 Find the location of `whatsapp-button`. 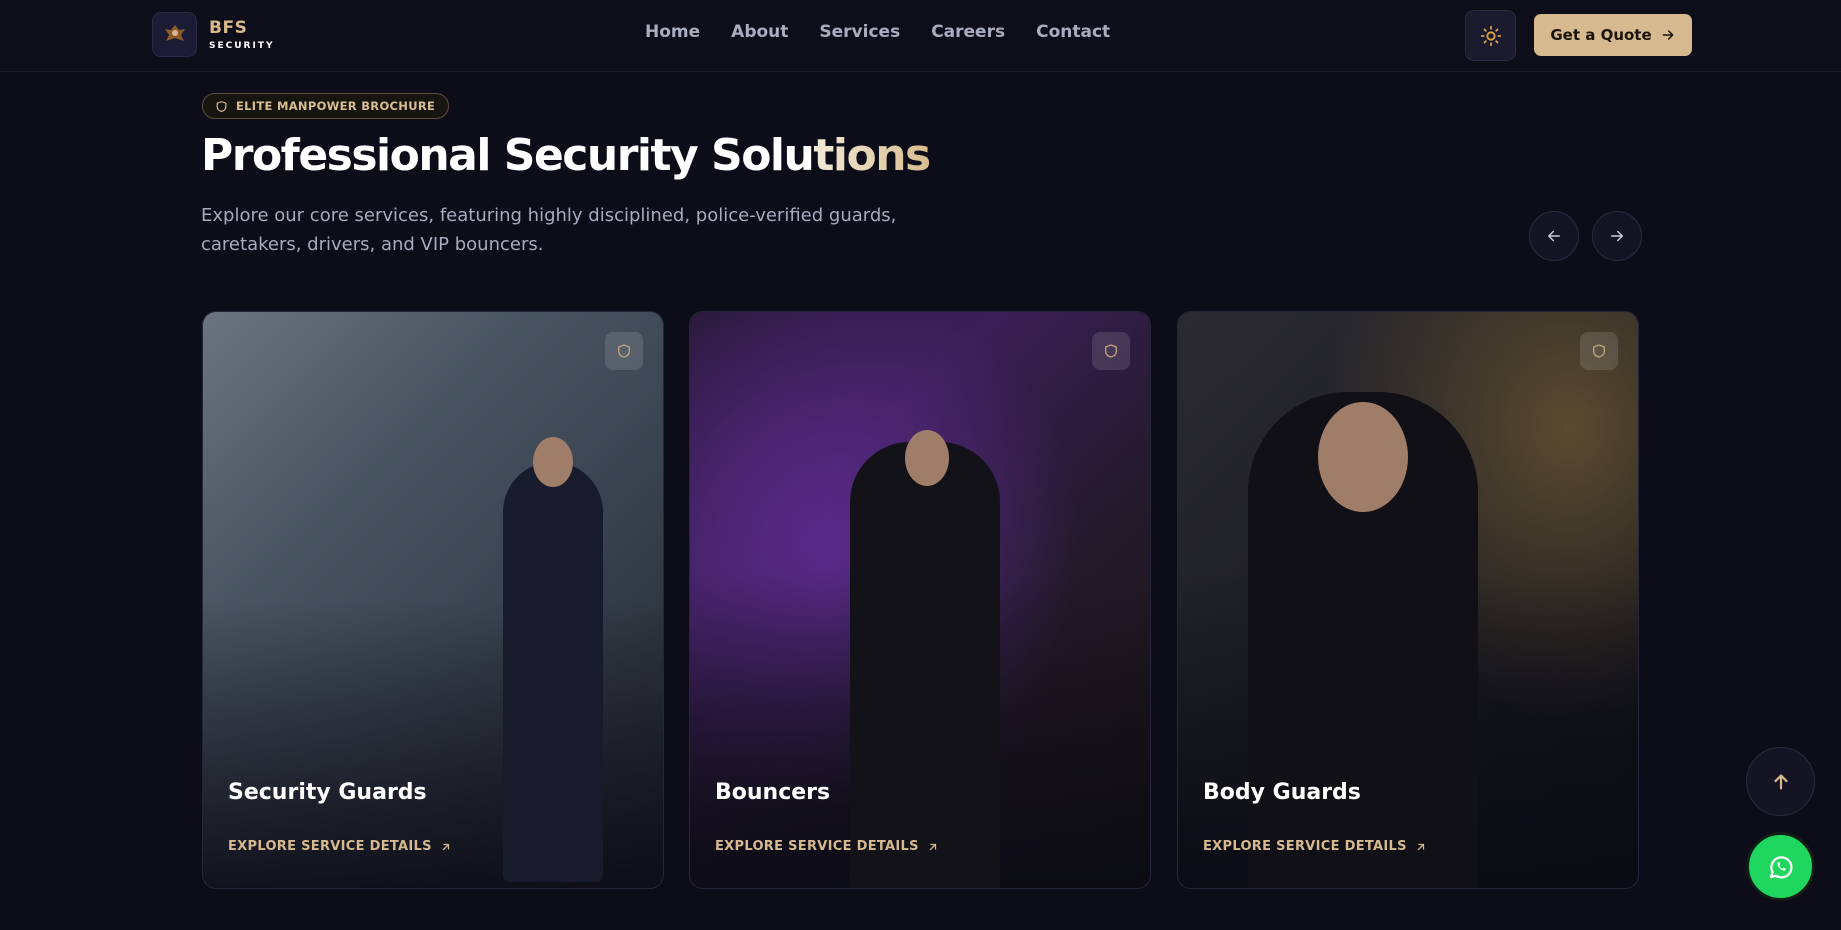

whatsapp-button is located at coordinates (1780, 866).